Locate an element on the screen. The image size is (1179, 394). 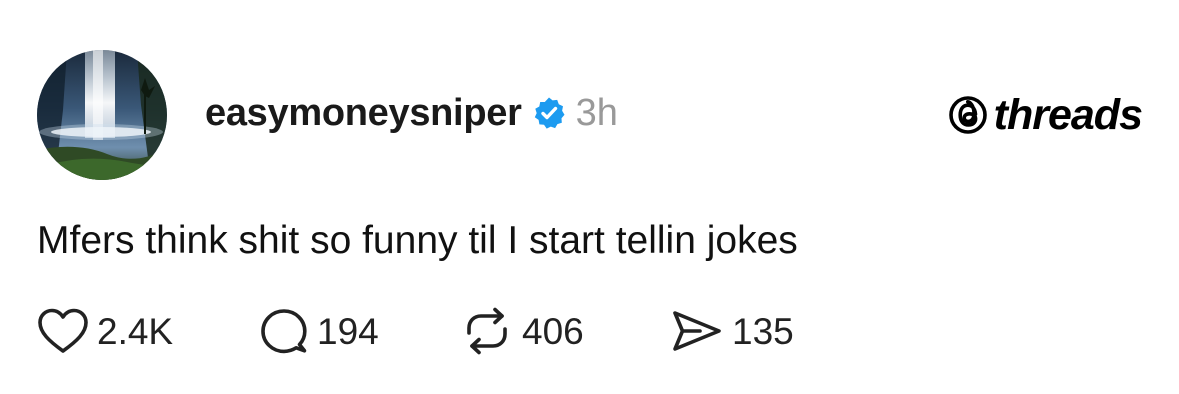
action-bar: 2.4K 194 406 135 is located at coordinates (415, 331).